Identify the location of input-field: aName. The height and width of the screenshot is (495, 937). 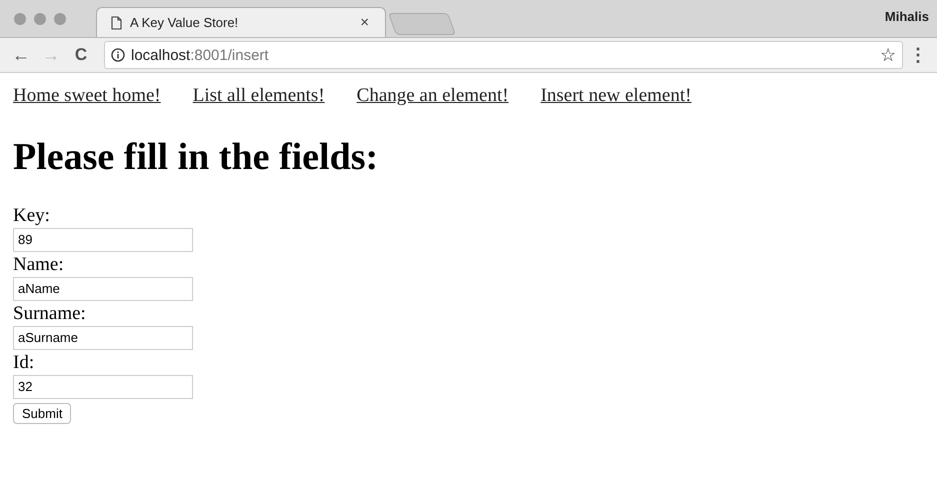
(103, 288).